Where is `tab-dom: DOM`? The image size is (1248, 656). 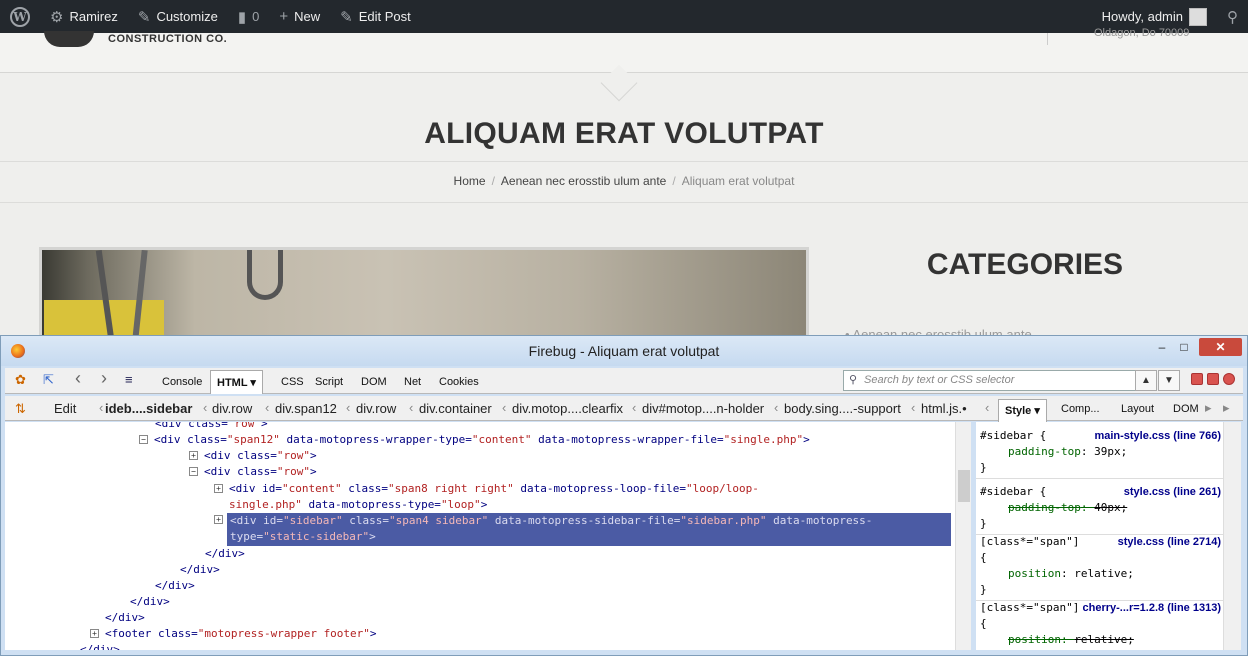 tab-dom: DOM is located at coordinates (374, 382).